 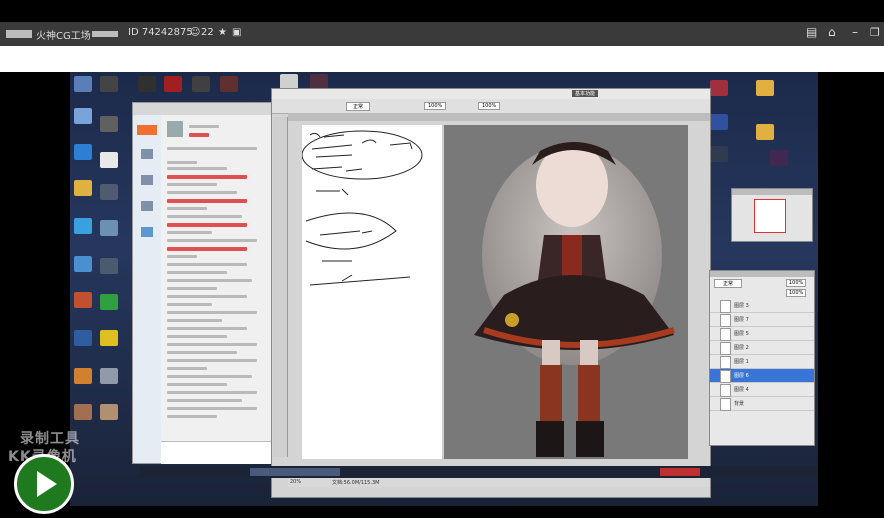 I want to click on menu-bar: 基本功能, so click(x=491, y=94).